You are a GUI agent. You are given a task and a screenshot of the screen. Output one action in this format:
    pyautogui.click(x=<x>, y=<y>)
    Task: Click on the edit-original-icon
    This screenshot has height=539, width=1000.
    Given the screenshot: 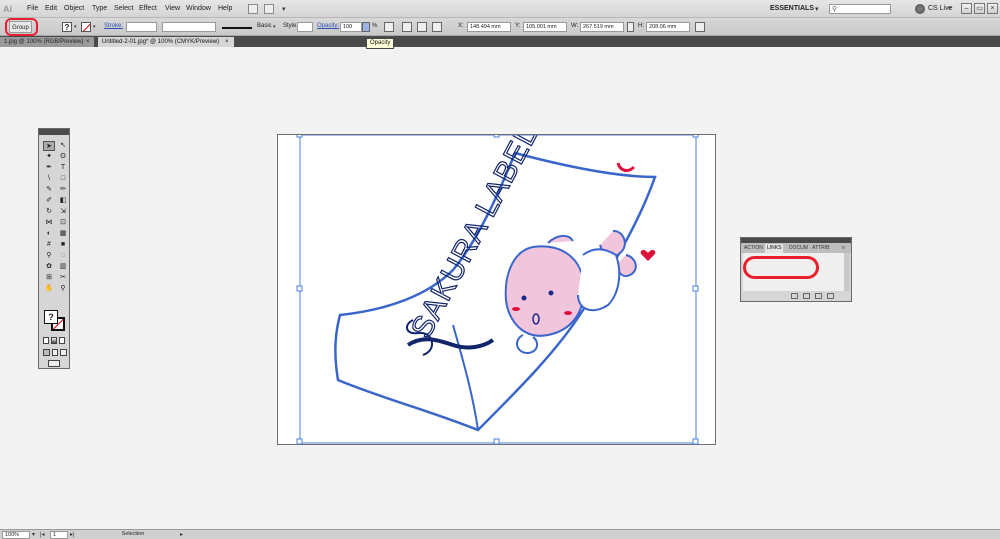 What is the action you would take?
    pyautogui.click(x=830, y=296)
    